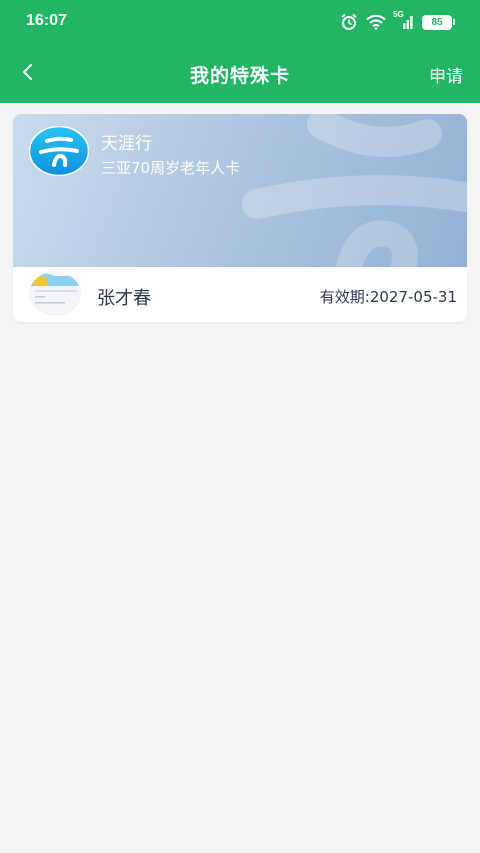  Describe the element at coordinates (55, 294) in the screenshot. I see `avatar` at that location.